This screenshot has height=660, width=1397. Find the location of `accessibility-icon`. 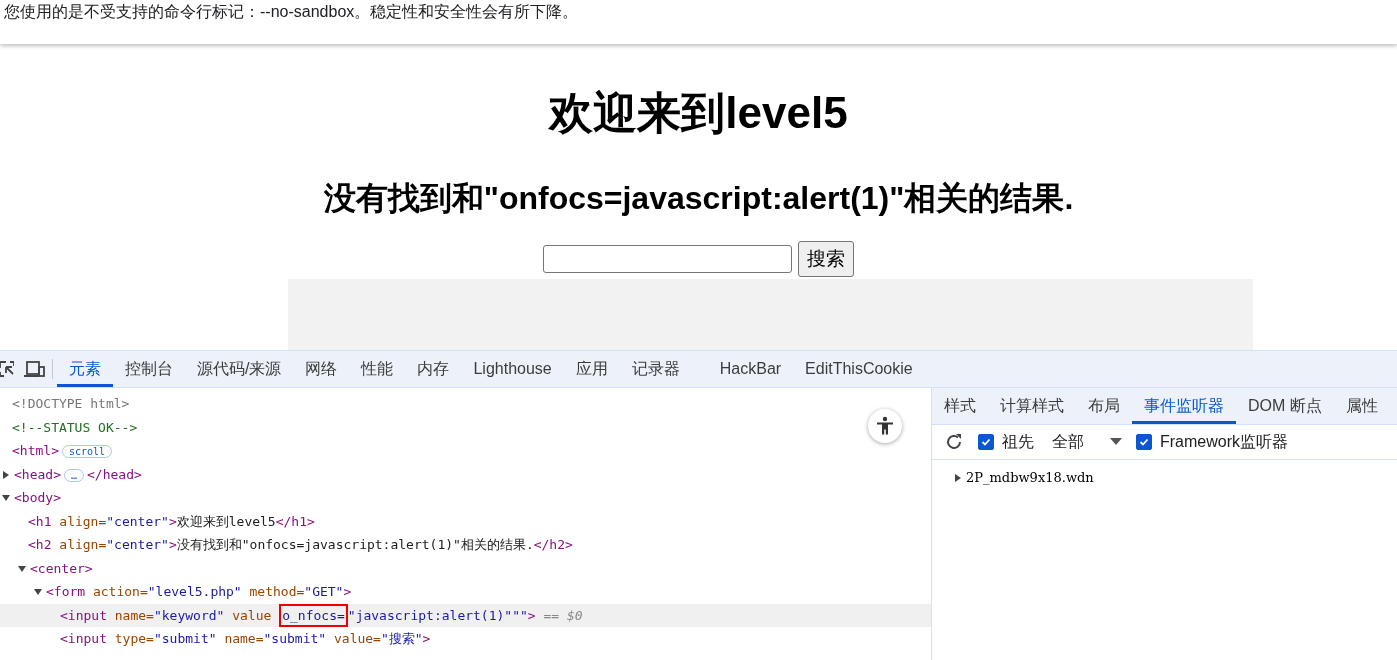

accessibility-icon is located at coordinates (885, 426).